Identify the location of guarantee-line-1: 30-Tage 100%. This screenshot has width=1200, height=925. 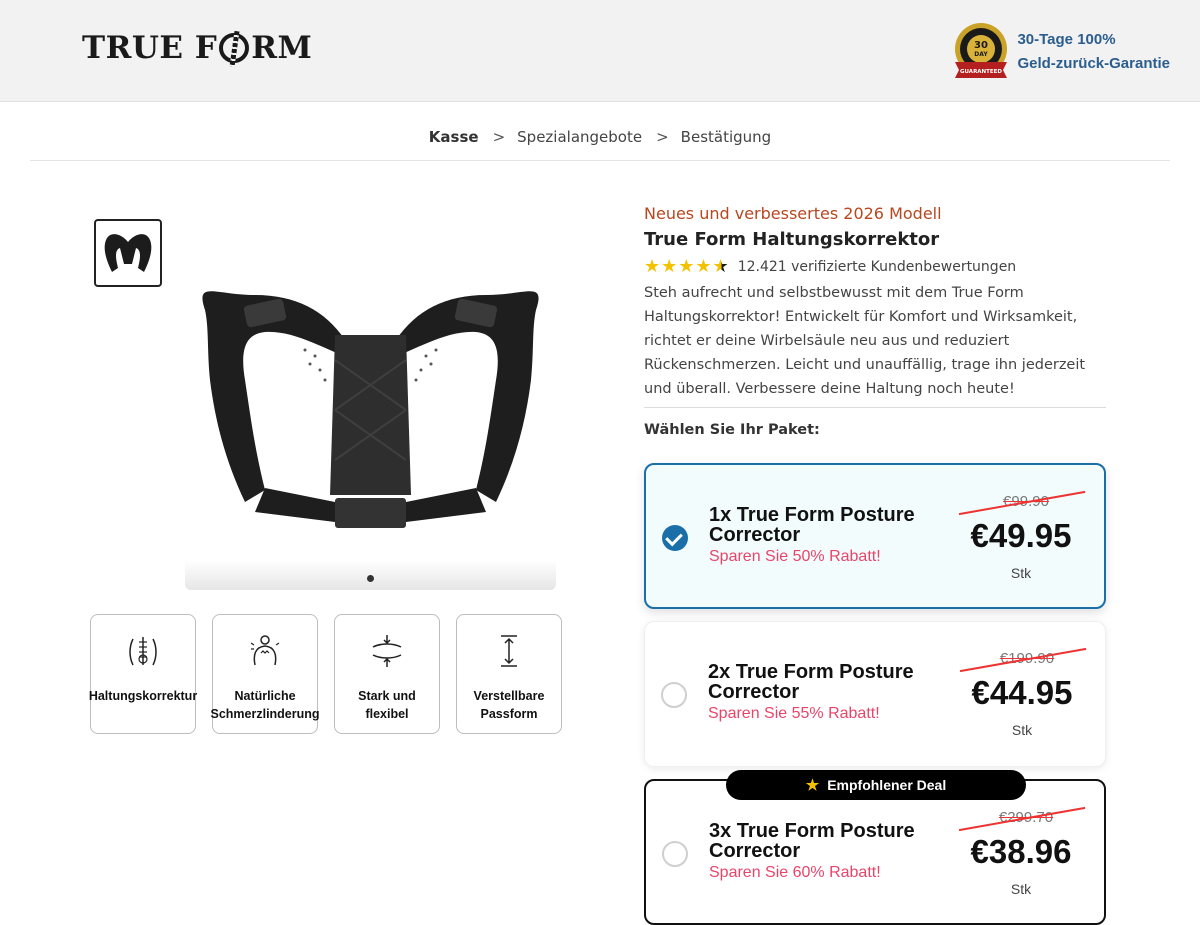
(1066, 39).